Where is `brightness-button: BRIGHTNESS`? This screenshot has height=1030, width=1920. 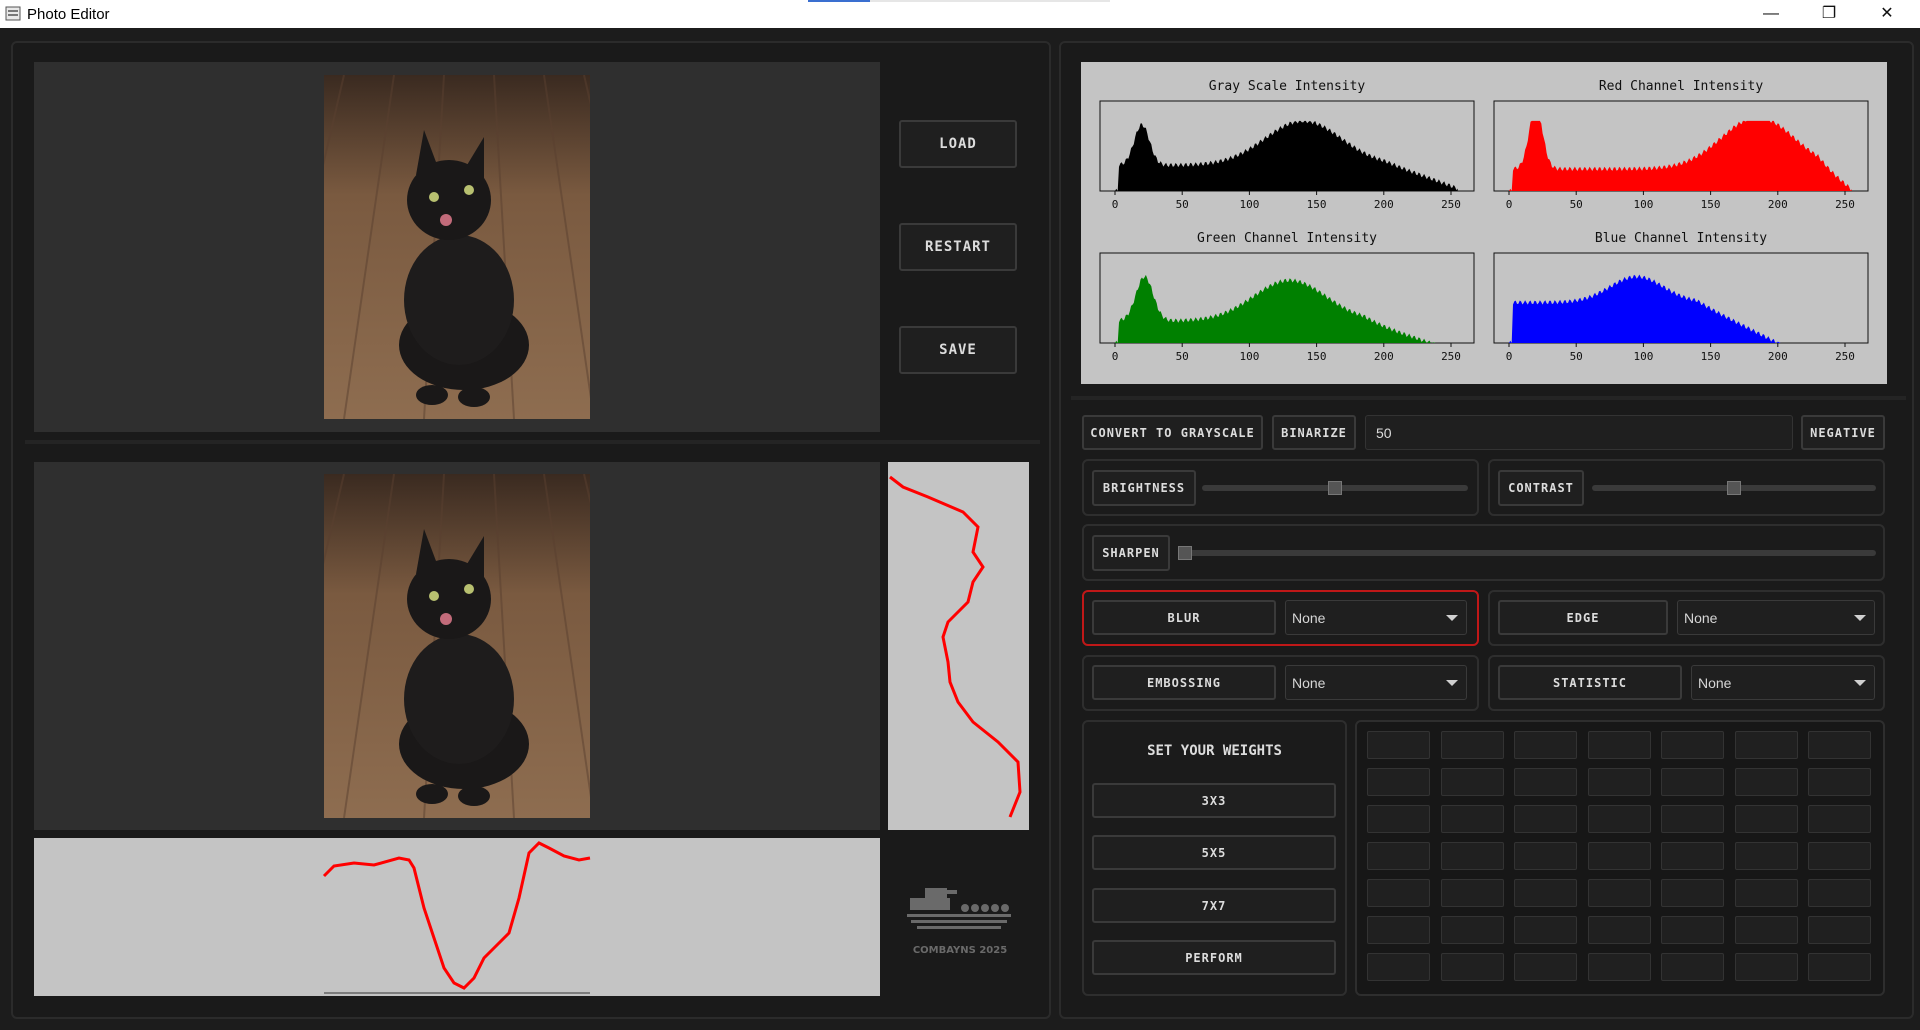
brightness-button: BRIGHTNESS is located at coordinates (1144, 488).